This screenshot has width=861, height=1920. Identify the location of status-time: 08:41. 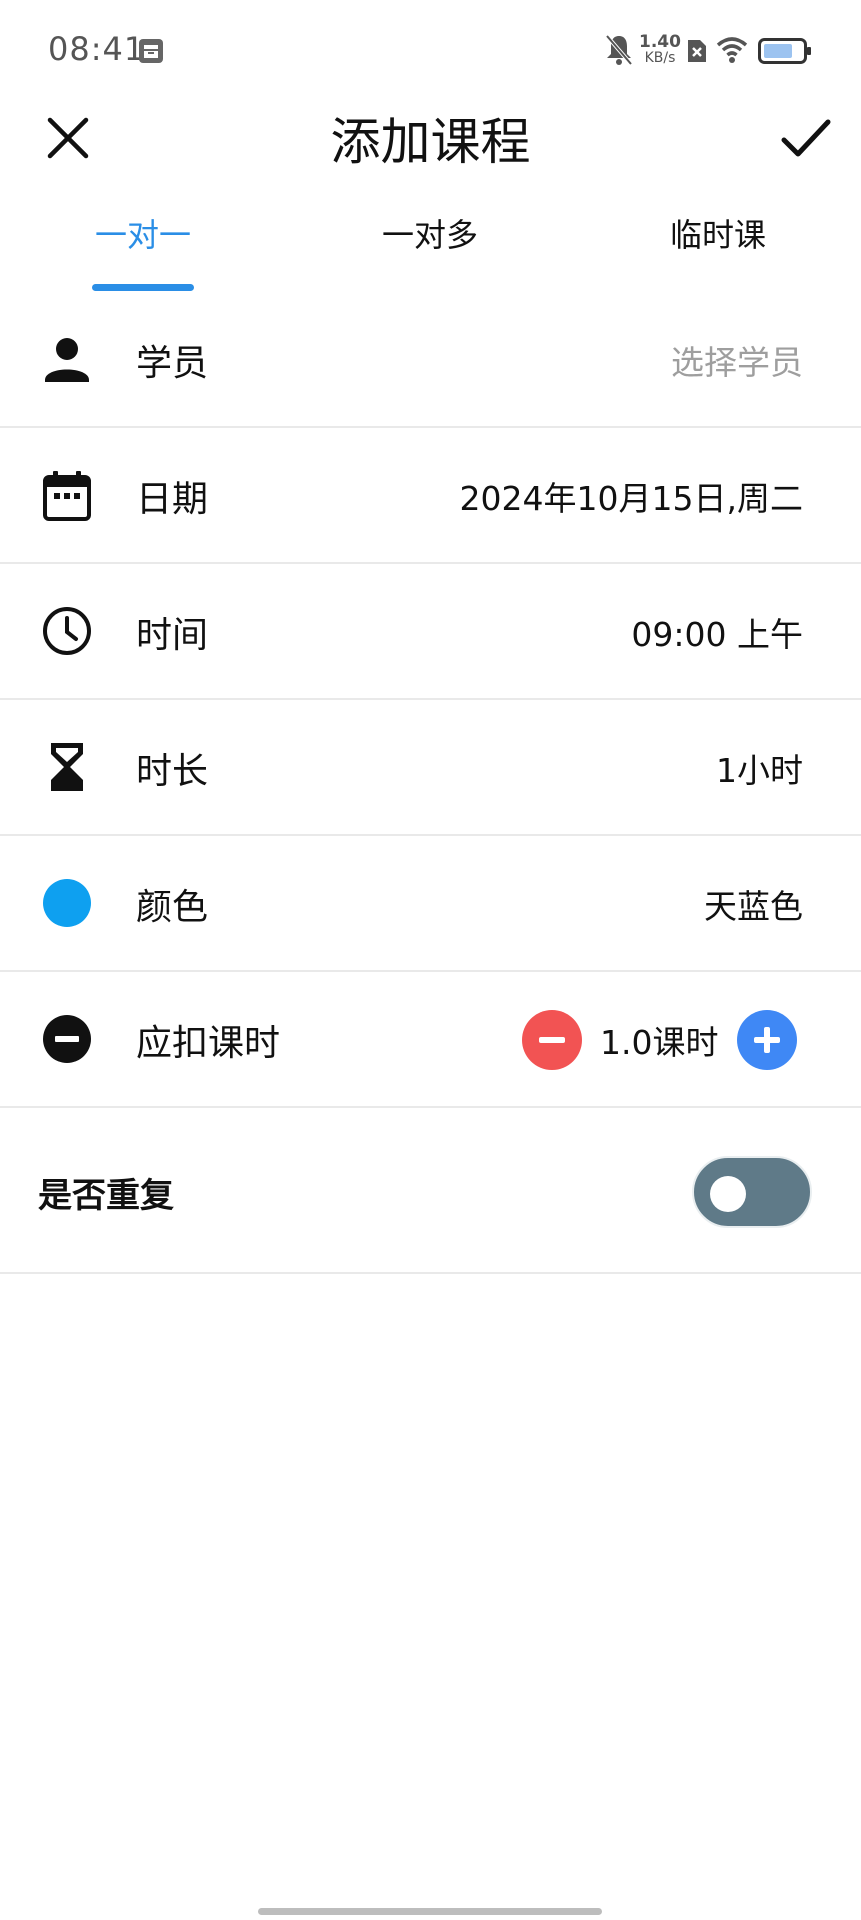
(97, 49).